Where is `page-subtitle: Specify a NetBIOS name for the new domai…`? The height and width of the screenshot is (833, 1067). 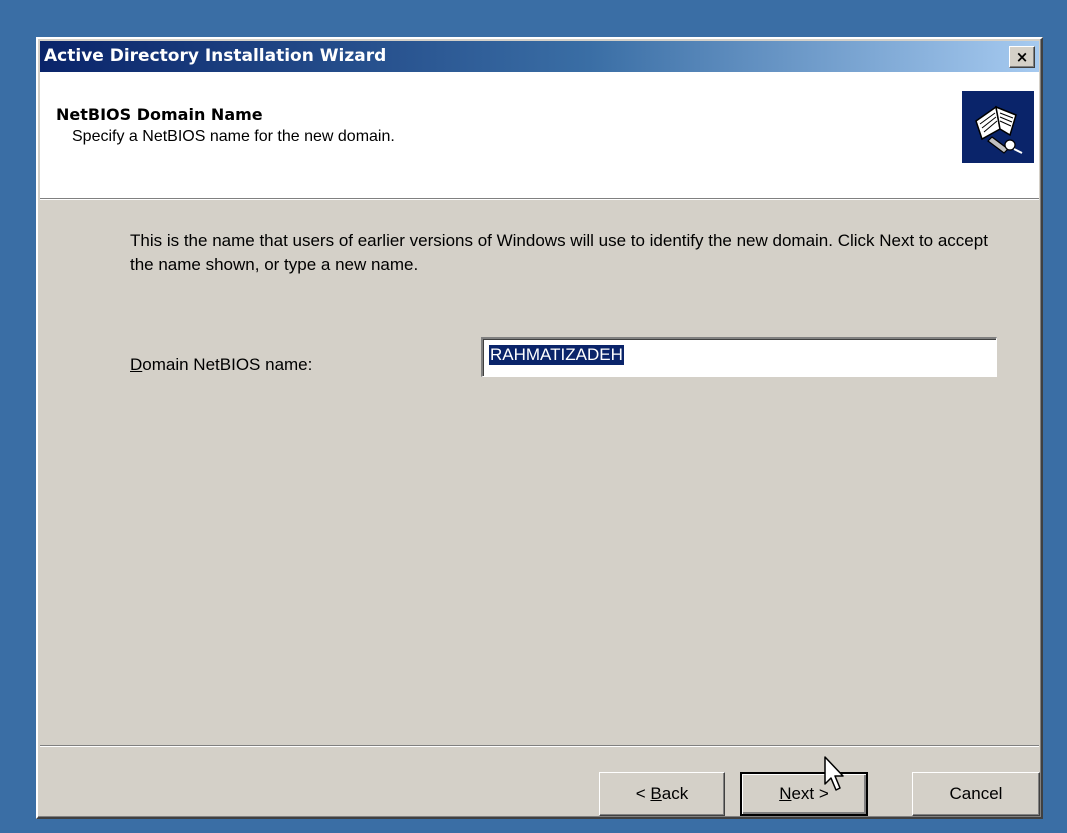
page-subtitle: Specify a NetBIOS name for the new domai… is located at coordinates (233, 136).